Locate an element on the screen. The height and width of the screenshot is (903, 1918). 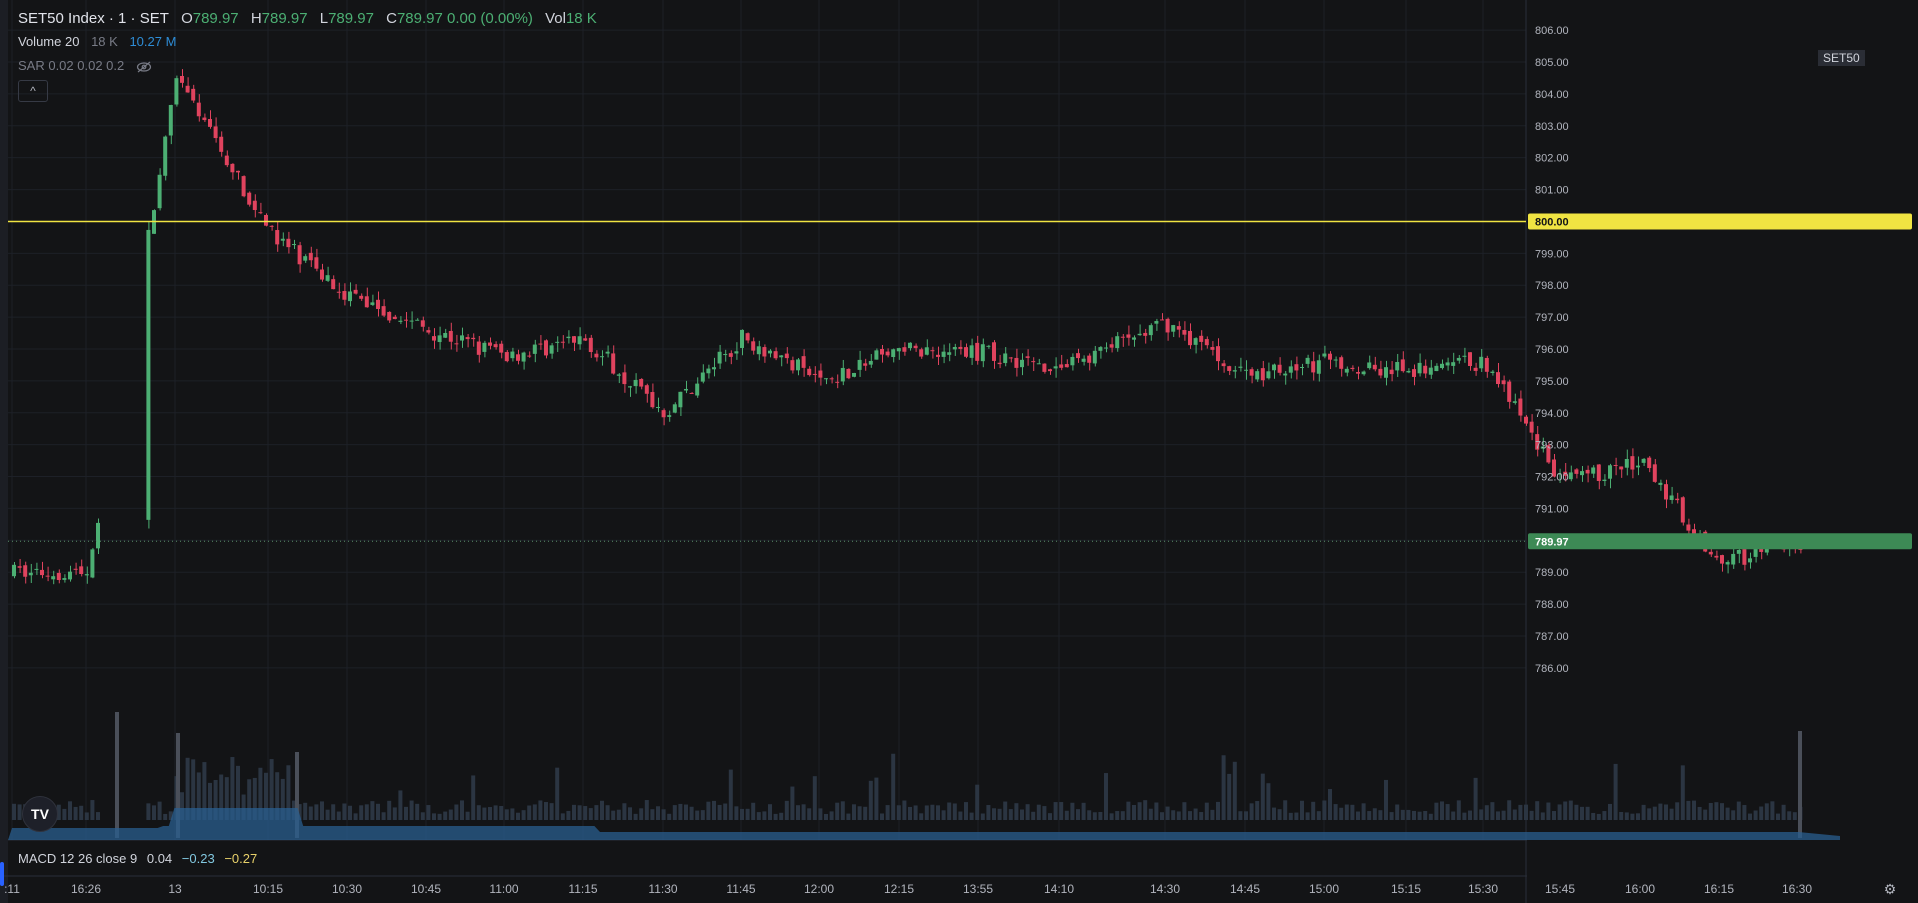
tradingview-logo-icon: TV is located at coordinates (40, 814).